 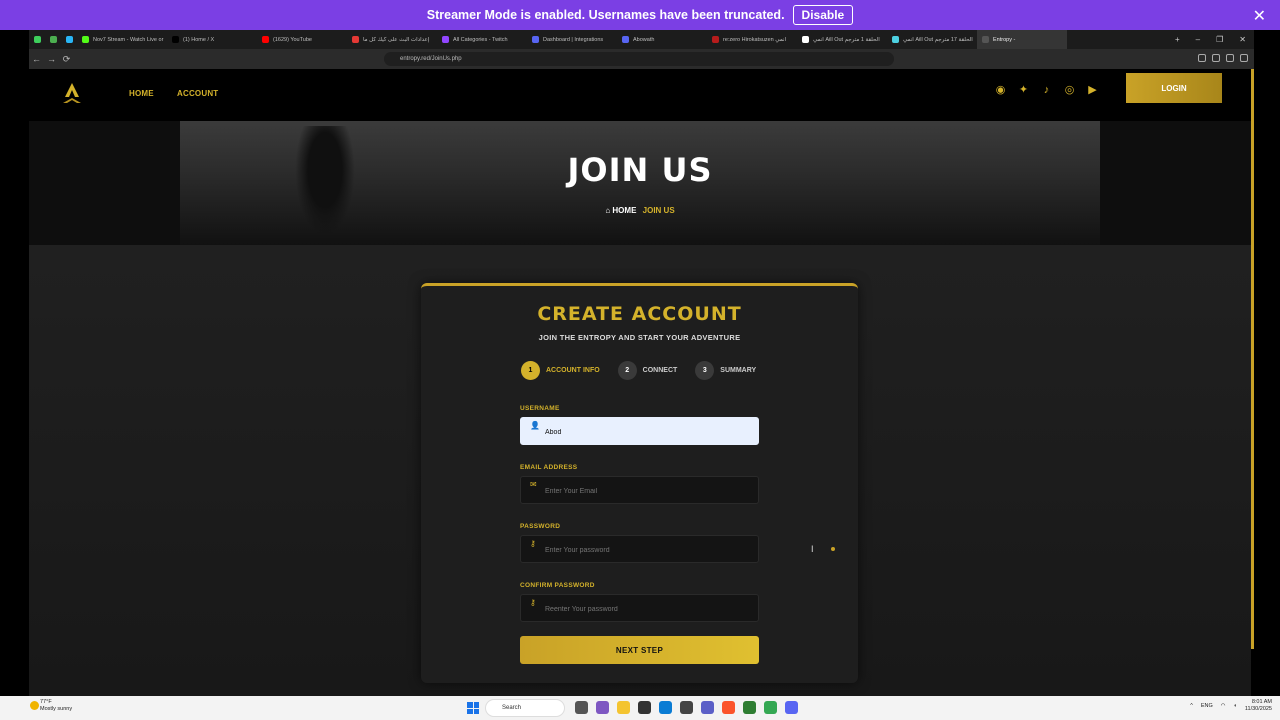 What do you see at coordinates (1022, 39) in the screenshot?
I see `browser-tab: Entropy -` at bounding box center [1022, 39].